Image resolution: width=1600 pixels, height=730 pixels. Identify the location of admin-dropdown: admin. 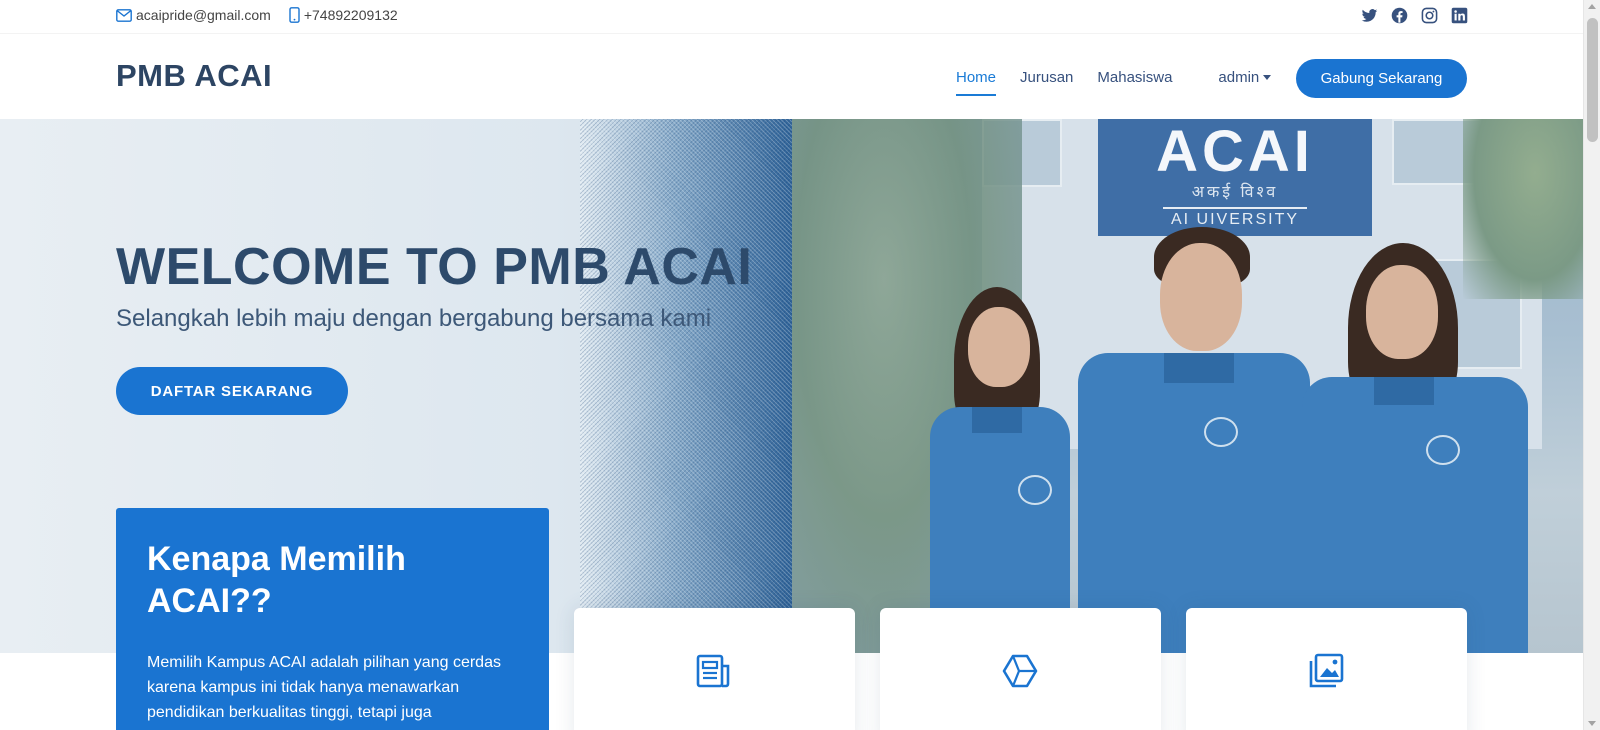
(1245, 77).